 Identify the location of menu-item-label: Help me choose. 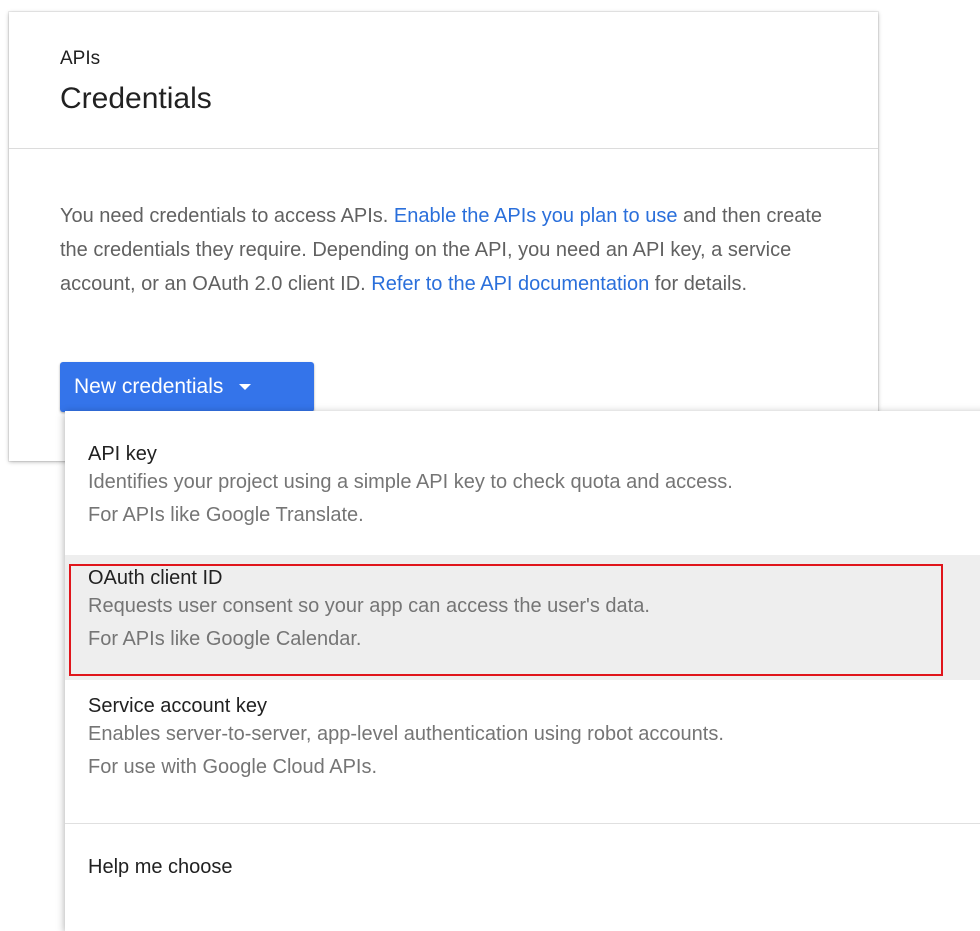
(160, 867).